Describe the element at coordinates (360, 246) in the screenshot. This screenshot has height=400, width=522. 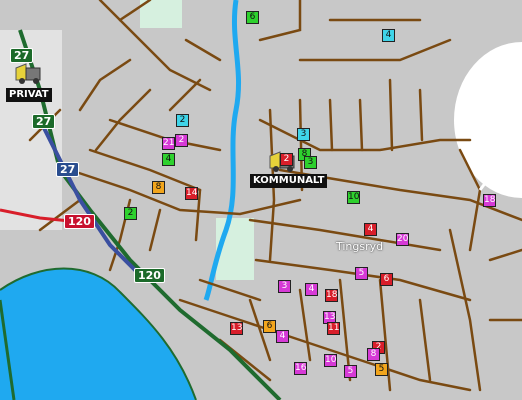
I see `town-label: Tingsryd` at that location.